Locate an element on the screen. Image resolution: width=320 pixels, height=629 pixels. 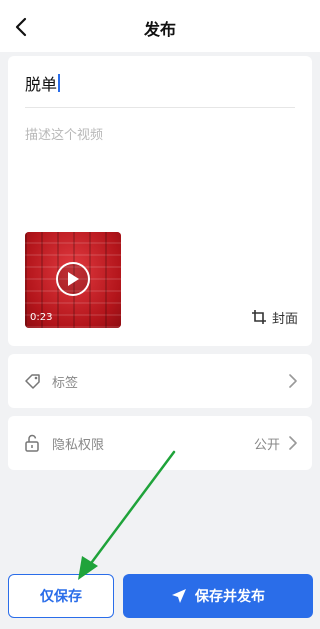
privacy-value: 公开 is located at coordinates (266, 445).